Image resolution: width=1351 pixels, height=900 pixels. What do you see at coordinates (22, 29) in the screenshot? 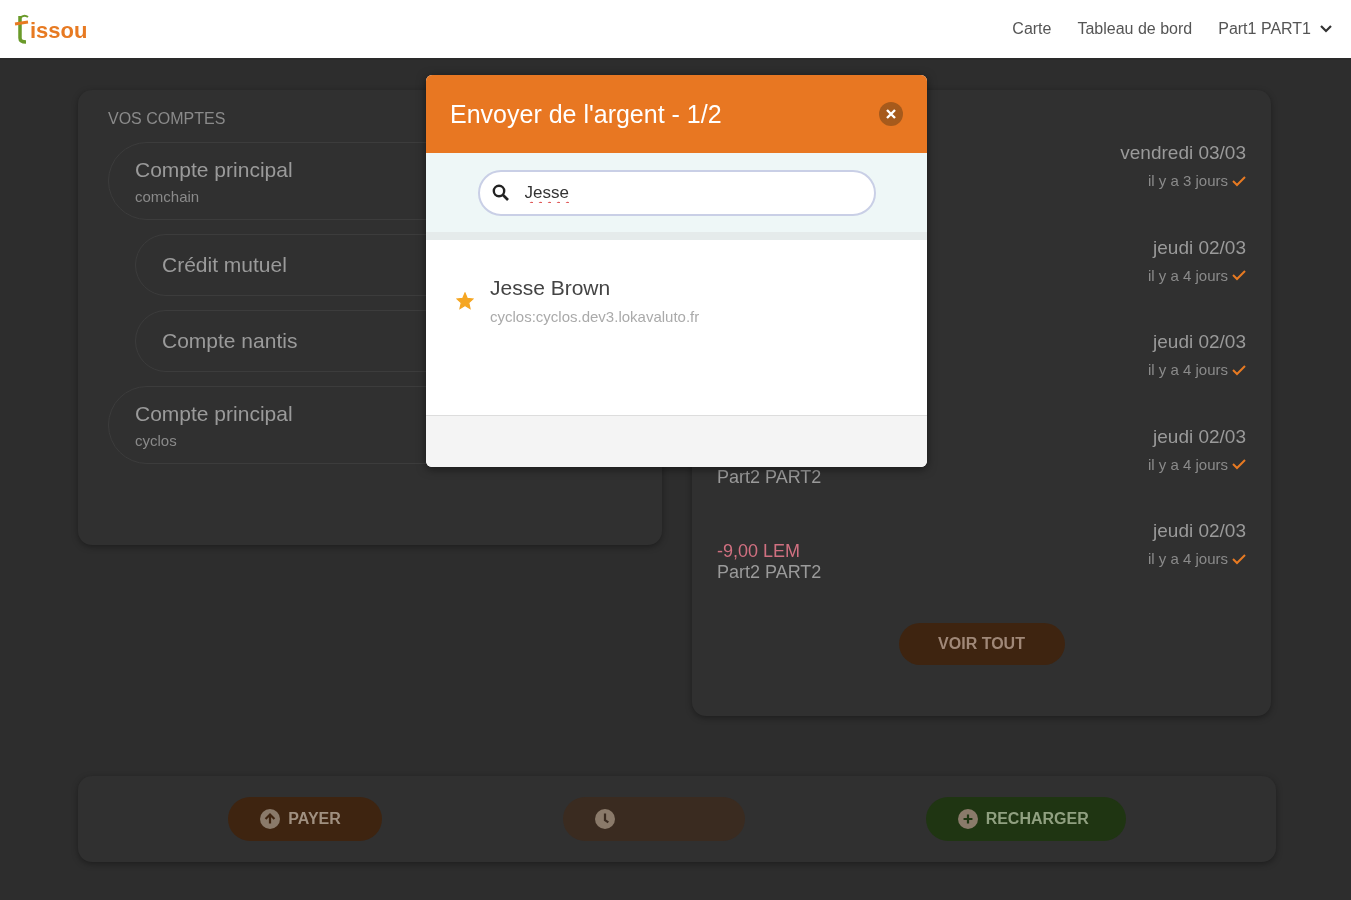
I see `logo-mark-icon` at bounding box center [22, 29].